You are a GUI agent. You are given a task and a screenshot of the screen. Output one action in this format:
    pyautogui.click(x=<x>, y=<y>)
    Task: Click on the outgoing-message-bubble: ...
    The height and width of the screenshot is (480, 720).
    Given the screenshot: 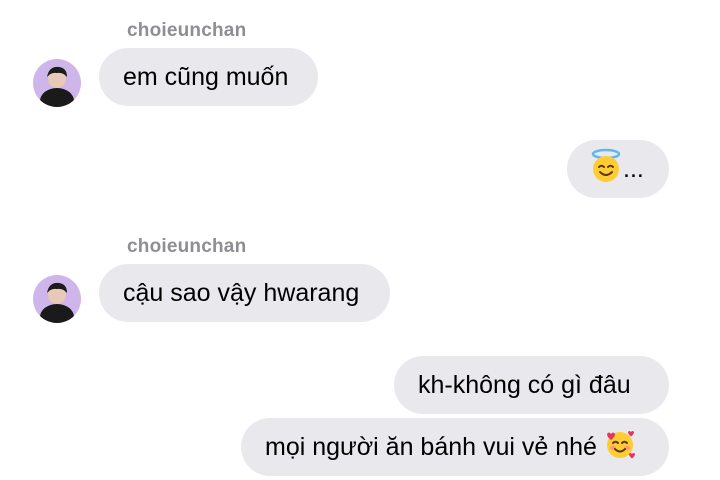 What is the action you would take?
    pyautogui.click(x=618, y=169)
    